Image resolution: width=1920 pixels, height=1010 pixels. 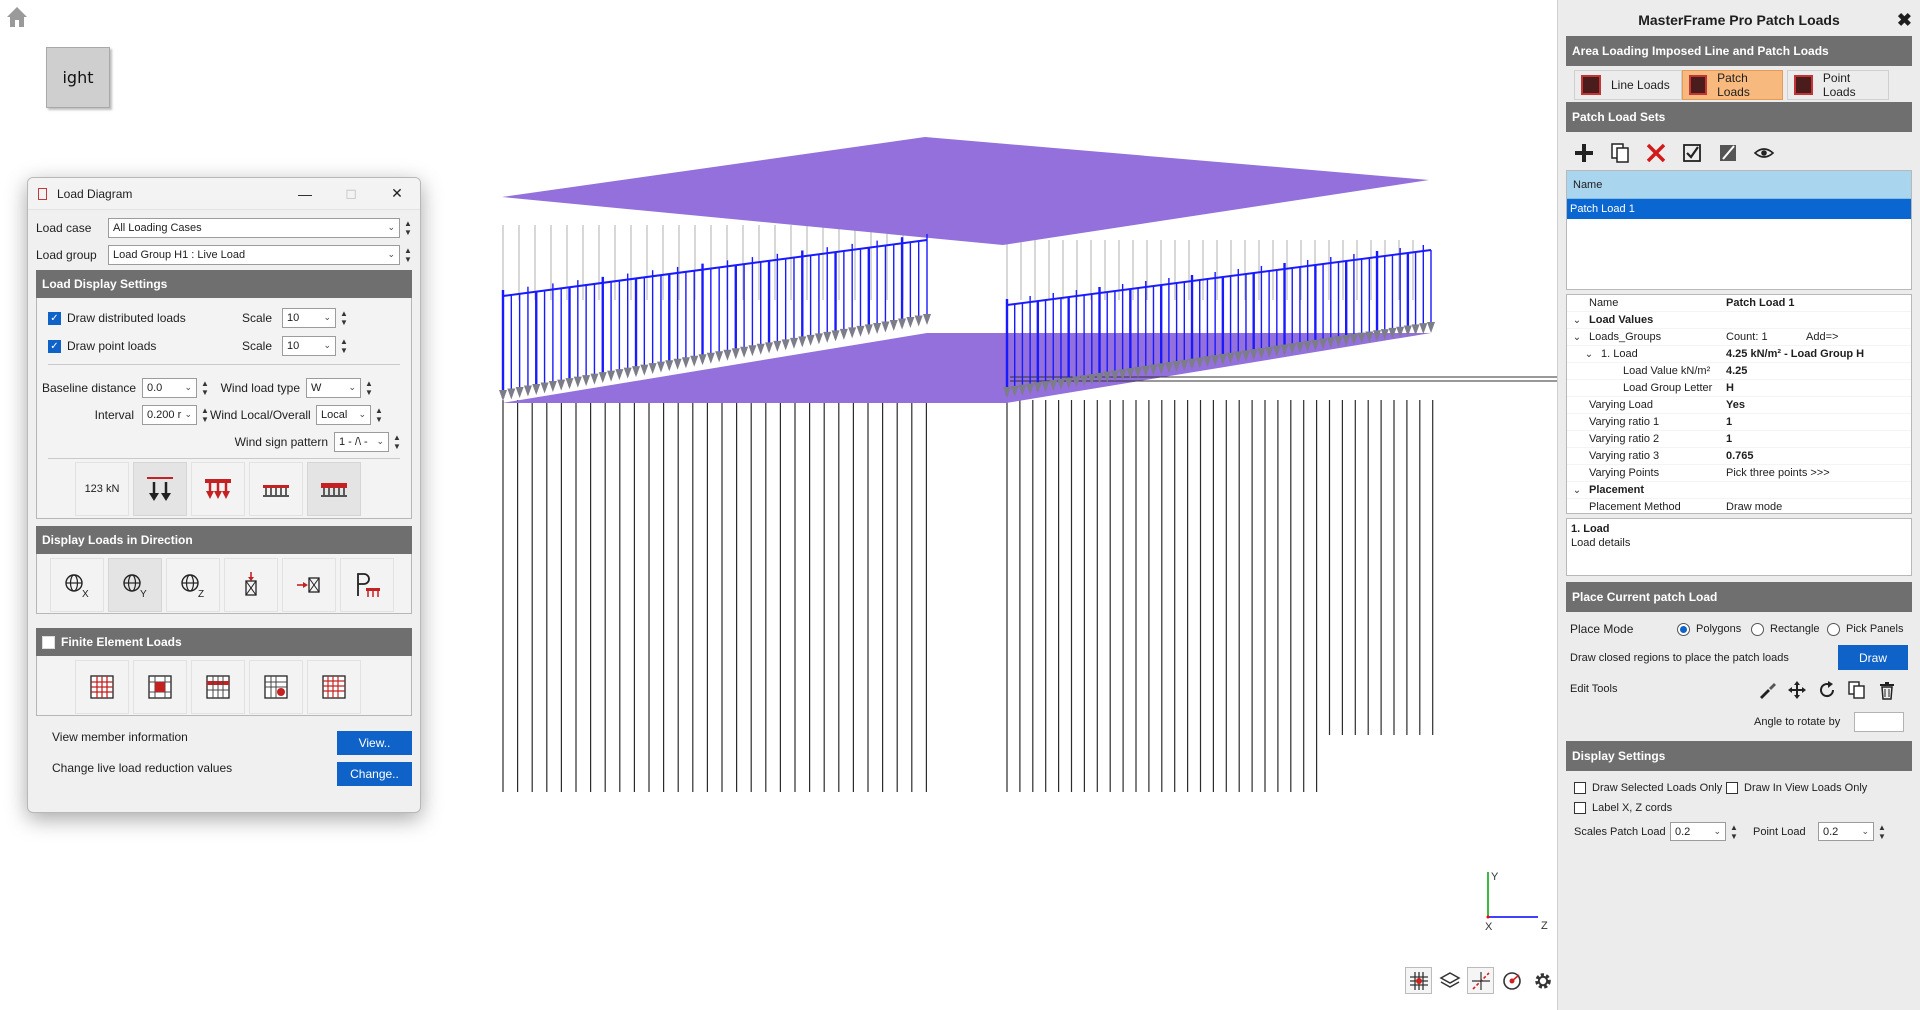 What do you see at coordinates (361, 442) in the screenshot?
I see `wind-sign-select: 1 - /\ - ⌄` at bounding box center [361, 442].